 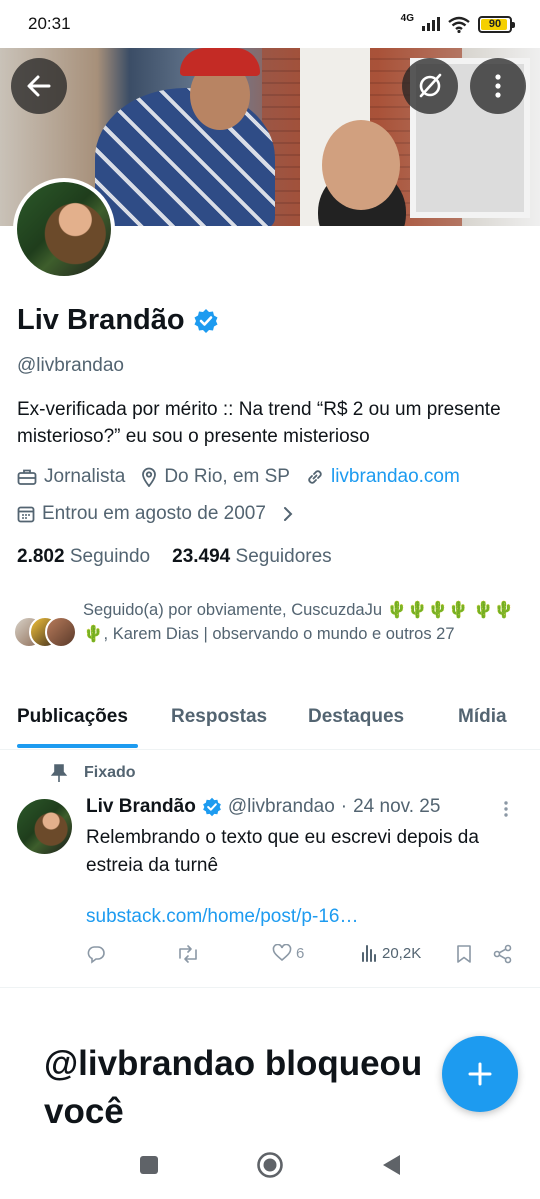 I want to click on joined-text: Entrou em agosto de 2007, so click(x=154, y=513).